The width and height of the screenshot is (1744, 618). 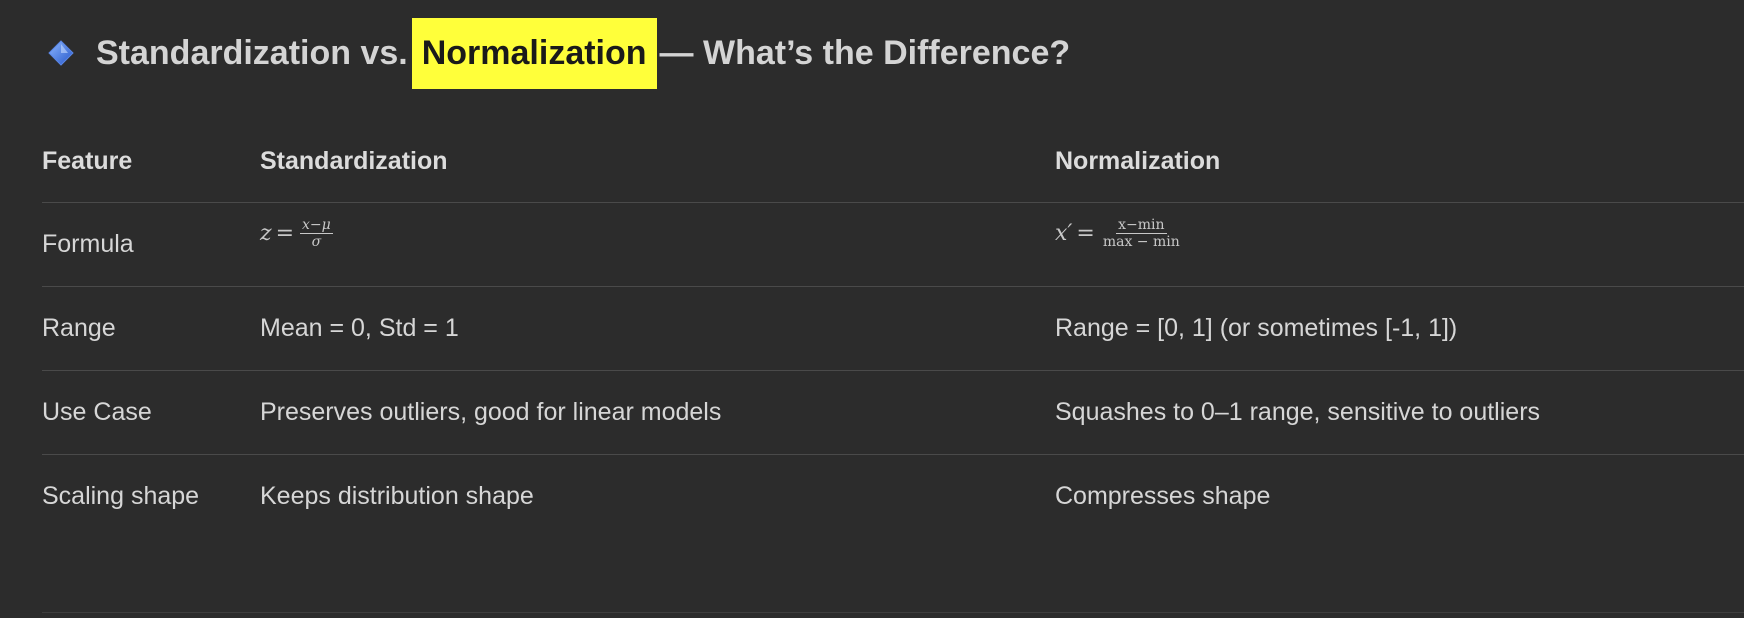 I want to click on formula-numerator: x−μ, so click(x=316, y=226).